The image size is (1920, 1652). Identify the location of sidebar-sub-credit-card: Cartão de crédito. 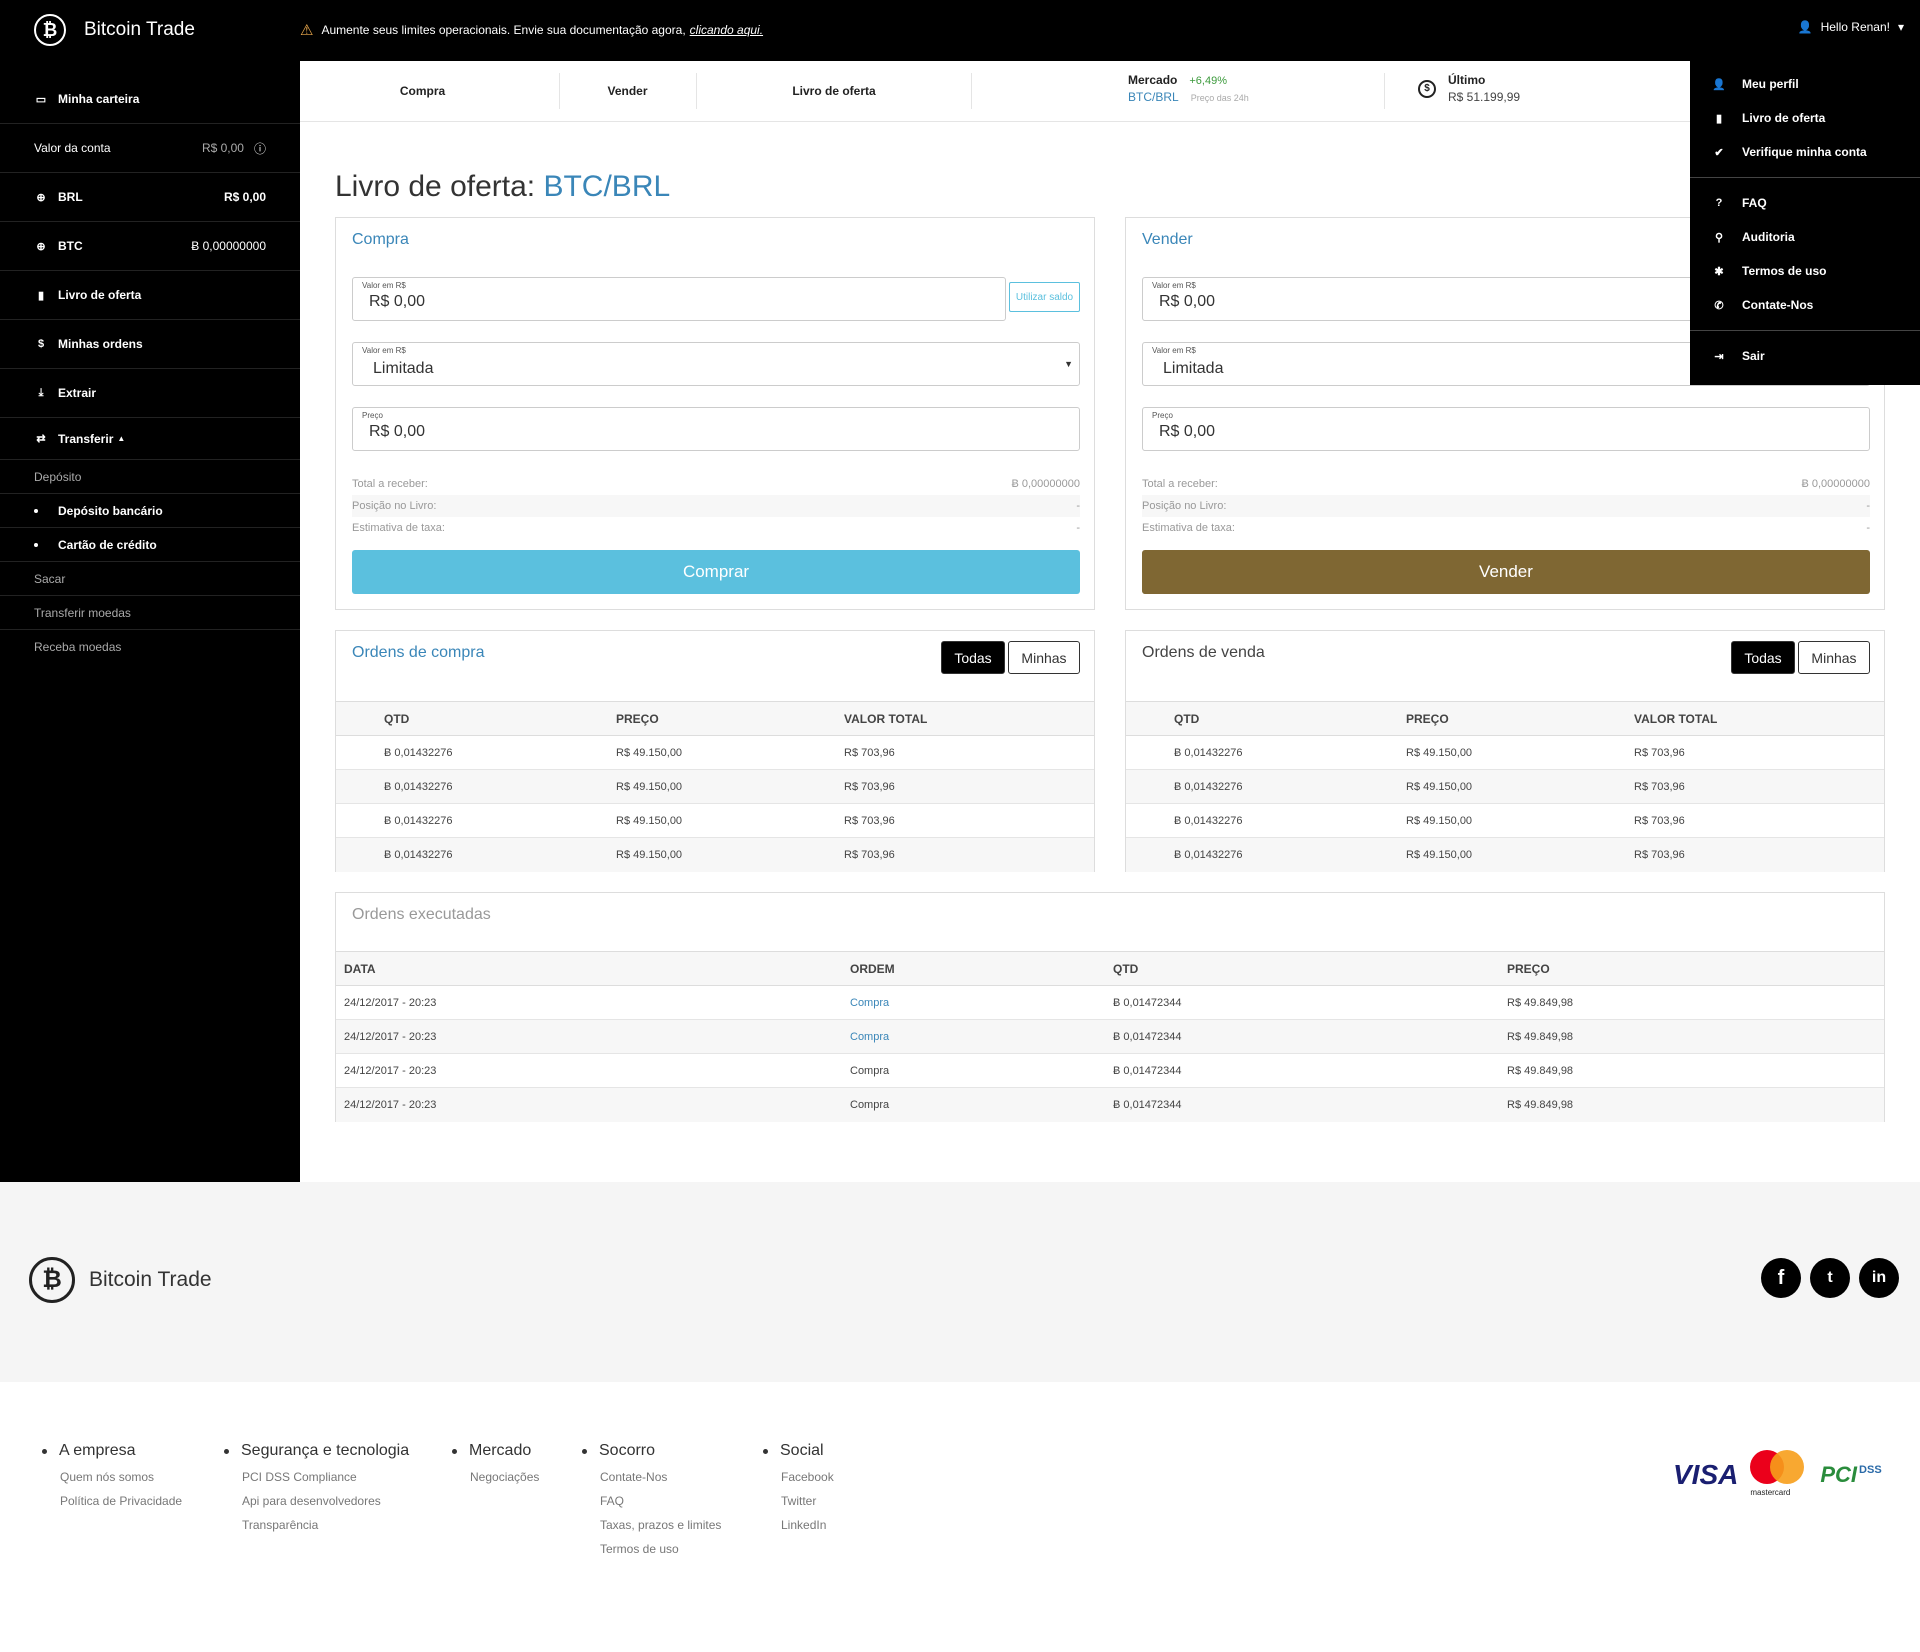
(150, 545).